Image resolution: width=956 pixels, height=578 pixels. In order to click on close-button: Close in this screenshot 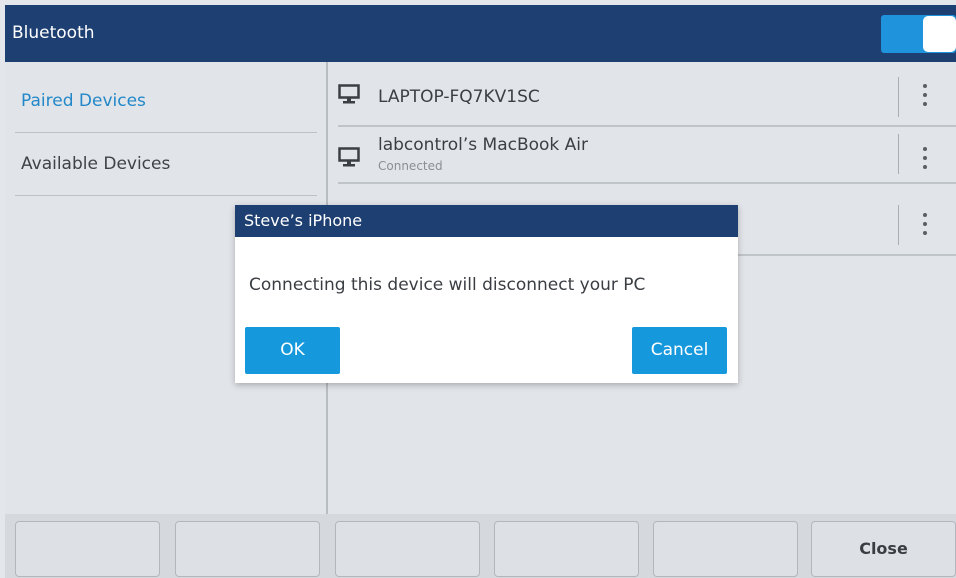, I will do `click(883, 549)`.